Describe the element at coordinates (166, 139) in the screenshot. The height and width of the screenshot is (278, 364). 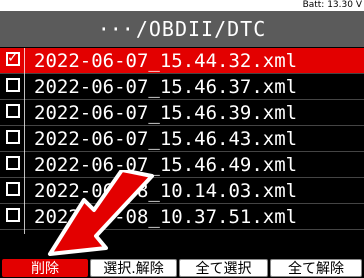
I see `file-name: 2022-06-07_15.46.43.xml` at that location.